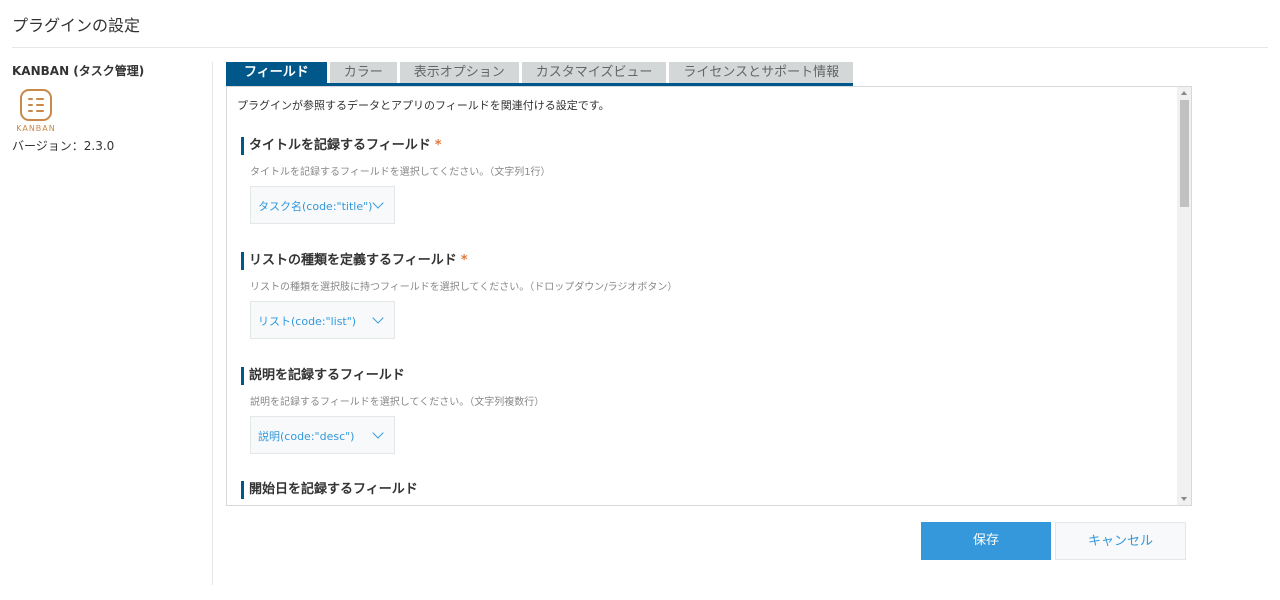 The height and width of the screenshot is (600, 1280). Describe the element at coordinates (691, 376) in the screenshot. I see `section-title: 説明を記録するフィールド` at that location.